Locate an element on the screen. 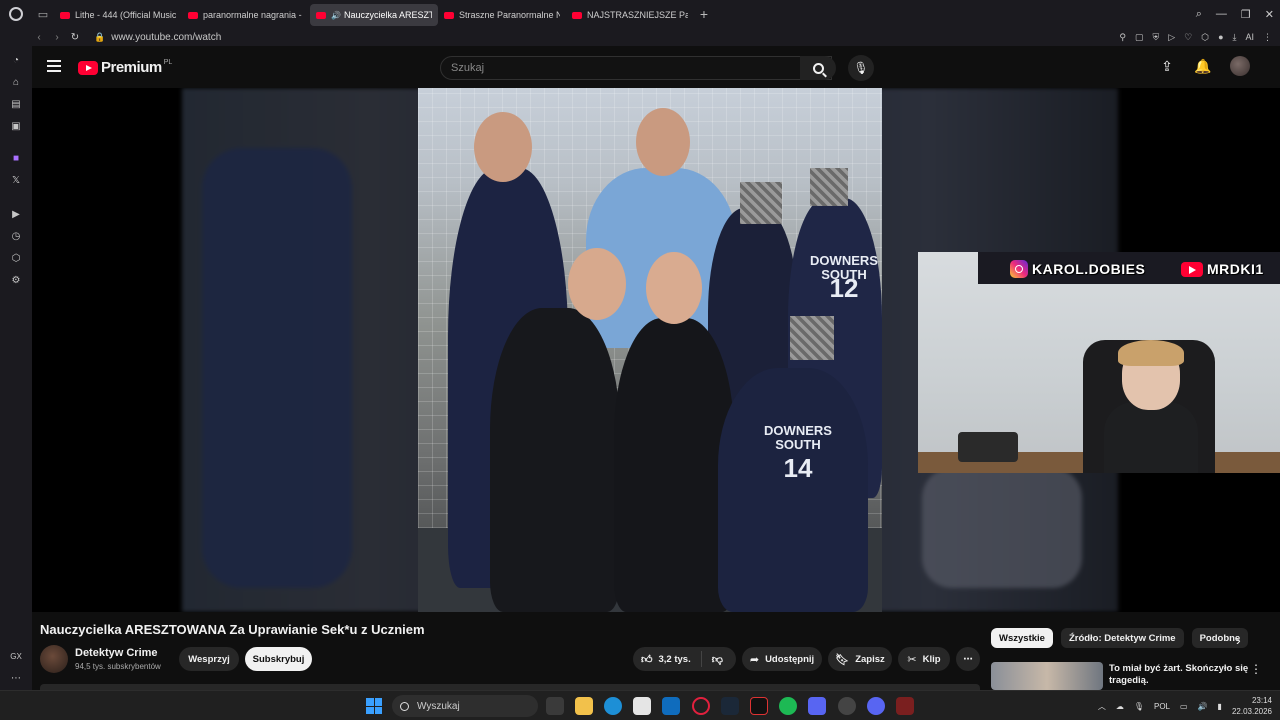 The image size is (1280, 720). youtube-premium-logo: Premium PL is located at coordinates (125, 67).